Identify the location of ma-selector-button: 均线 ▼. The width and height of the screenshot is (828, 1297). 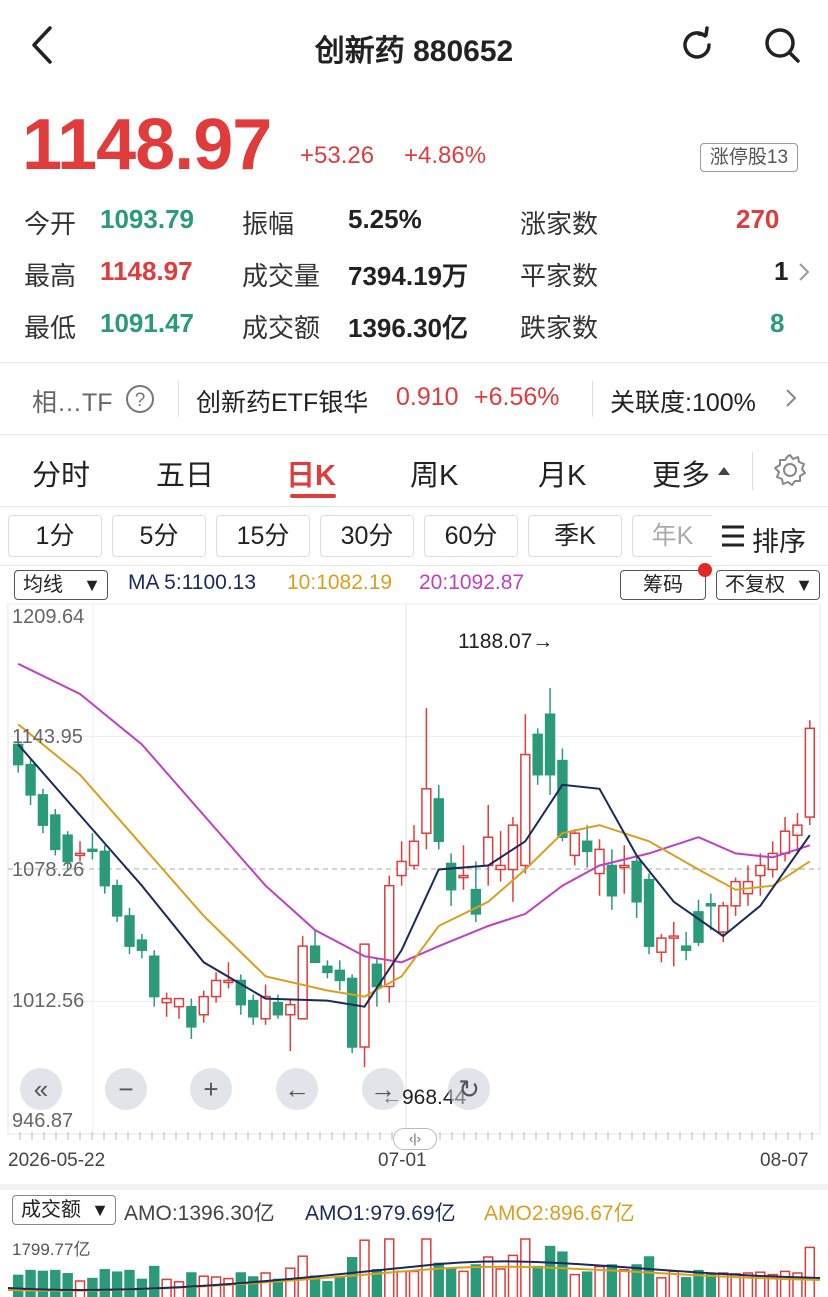
(61, 585).